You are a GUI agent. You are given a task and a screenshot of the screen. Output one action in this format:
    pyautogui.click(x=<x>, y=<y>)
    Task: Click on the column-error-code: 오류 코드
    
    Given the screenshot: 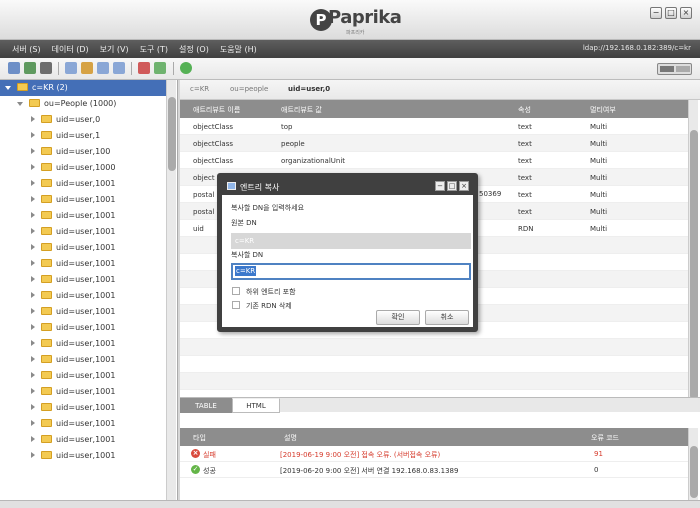 What is the action you would take?
    pyautogui.click(x=605, y=438)
    